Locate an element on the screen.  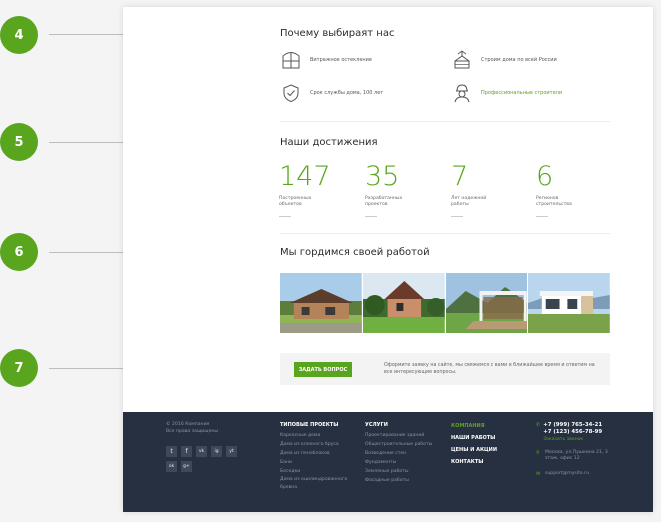
email-link: support@mysite.ru is located at coordinates (567, 474).